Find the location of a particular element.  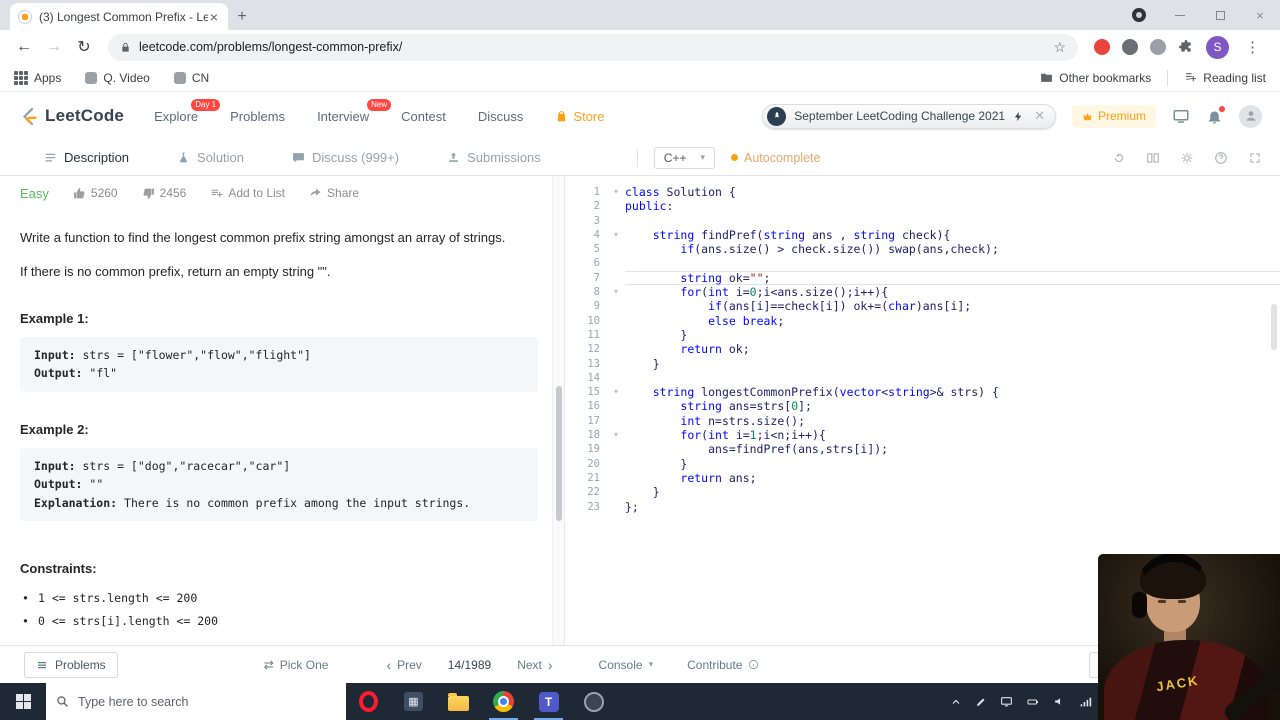

bookmark-cn: CN is located at coordinates (191, 78).